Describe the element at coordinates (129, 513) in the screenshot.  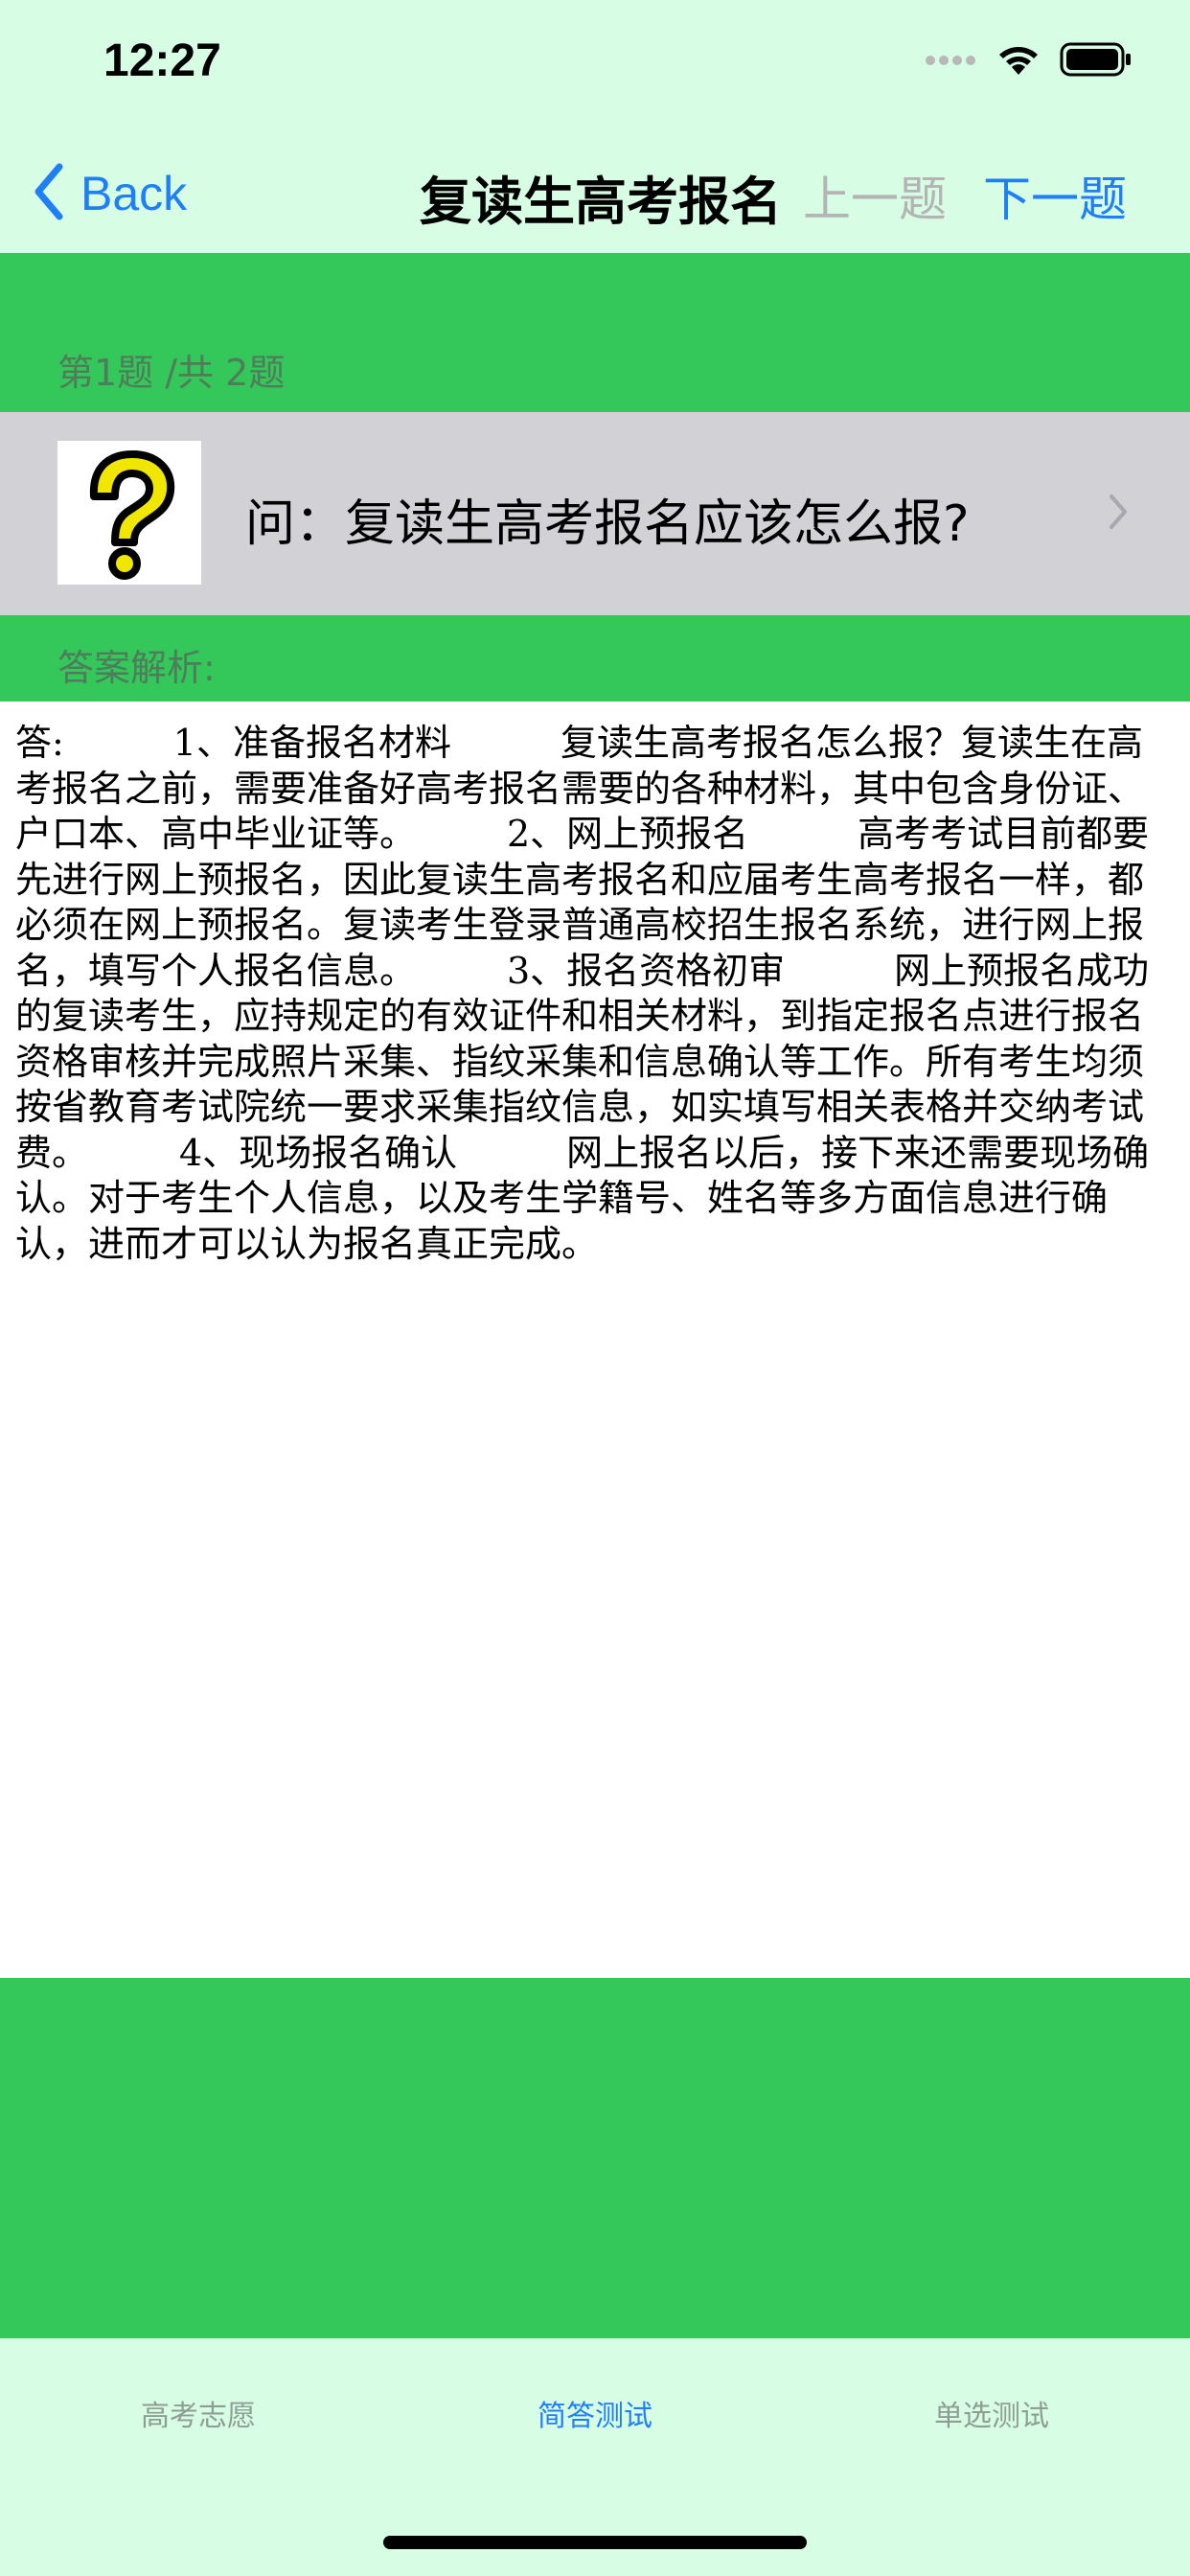
I see `question-mark-icon` at that location.